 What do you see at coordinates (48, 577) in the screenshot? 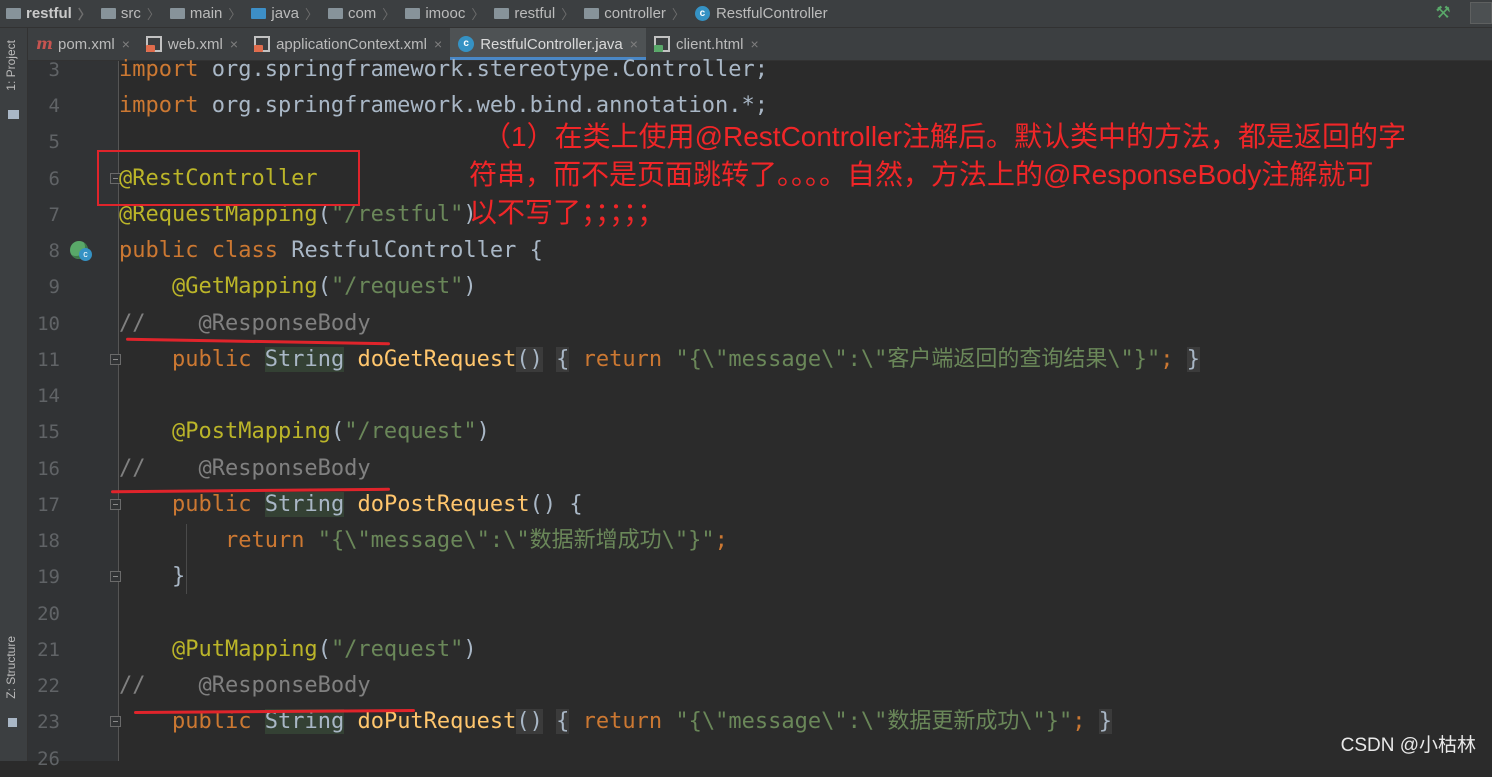
I see `line-number: 19` at bounding box center [48, 577].